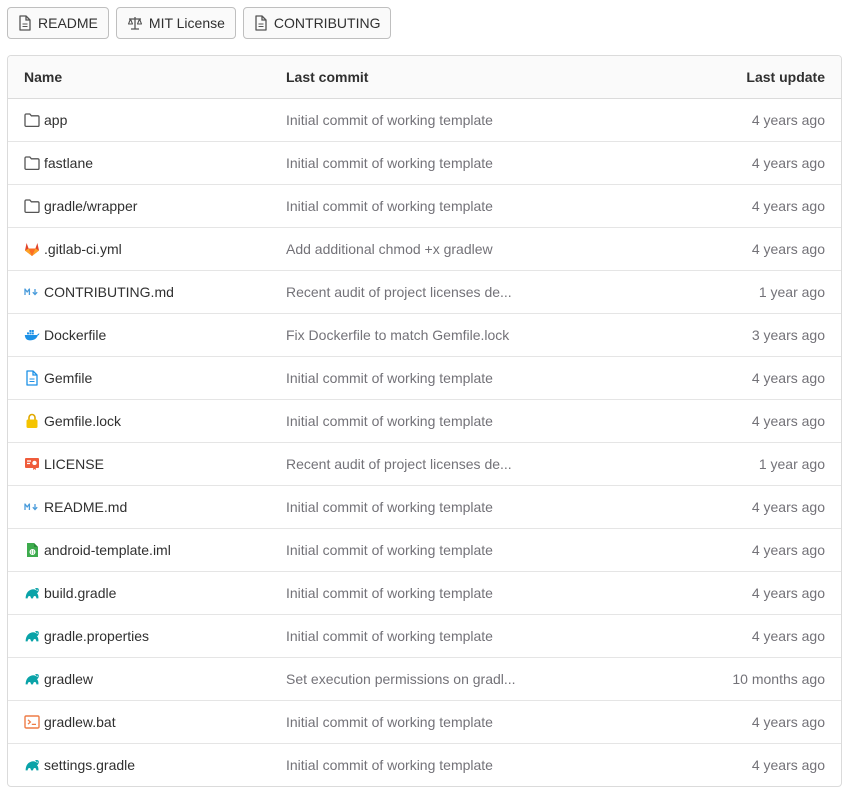 Image resolution: width=845 pixels, height=787 pixels. What do you see at coordinates (68, 378) in the screenshot?
I see `file-link: Gemfile` at bounding box center [68, 378].